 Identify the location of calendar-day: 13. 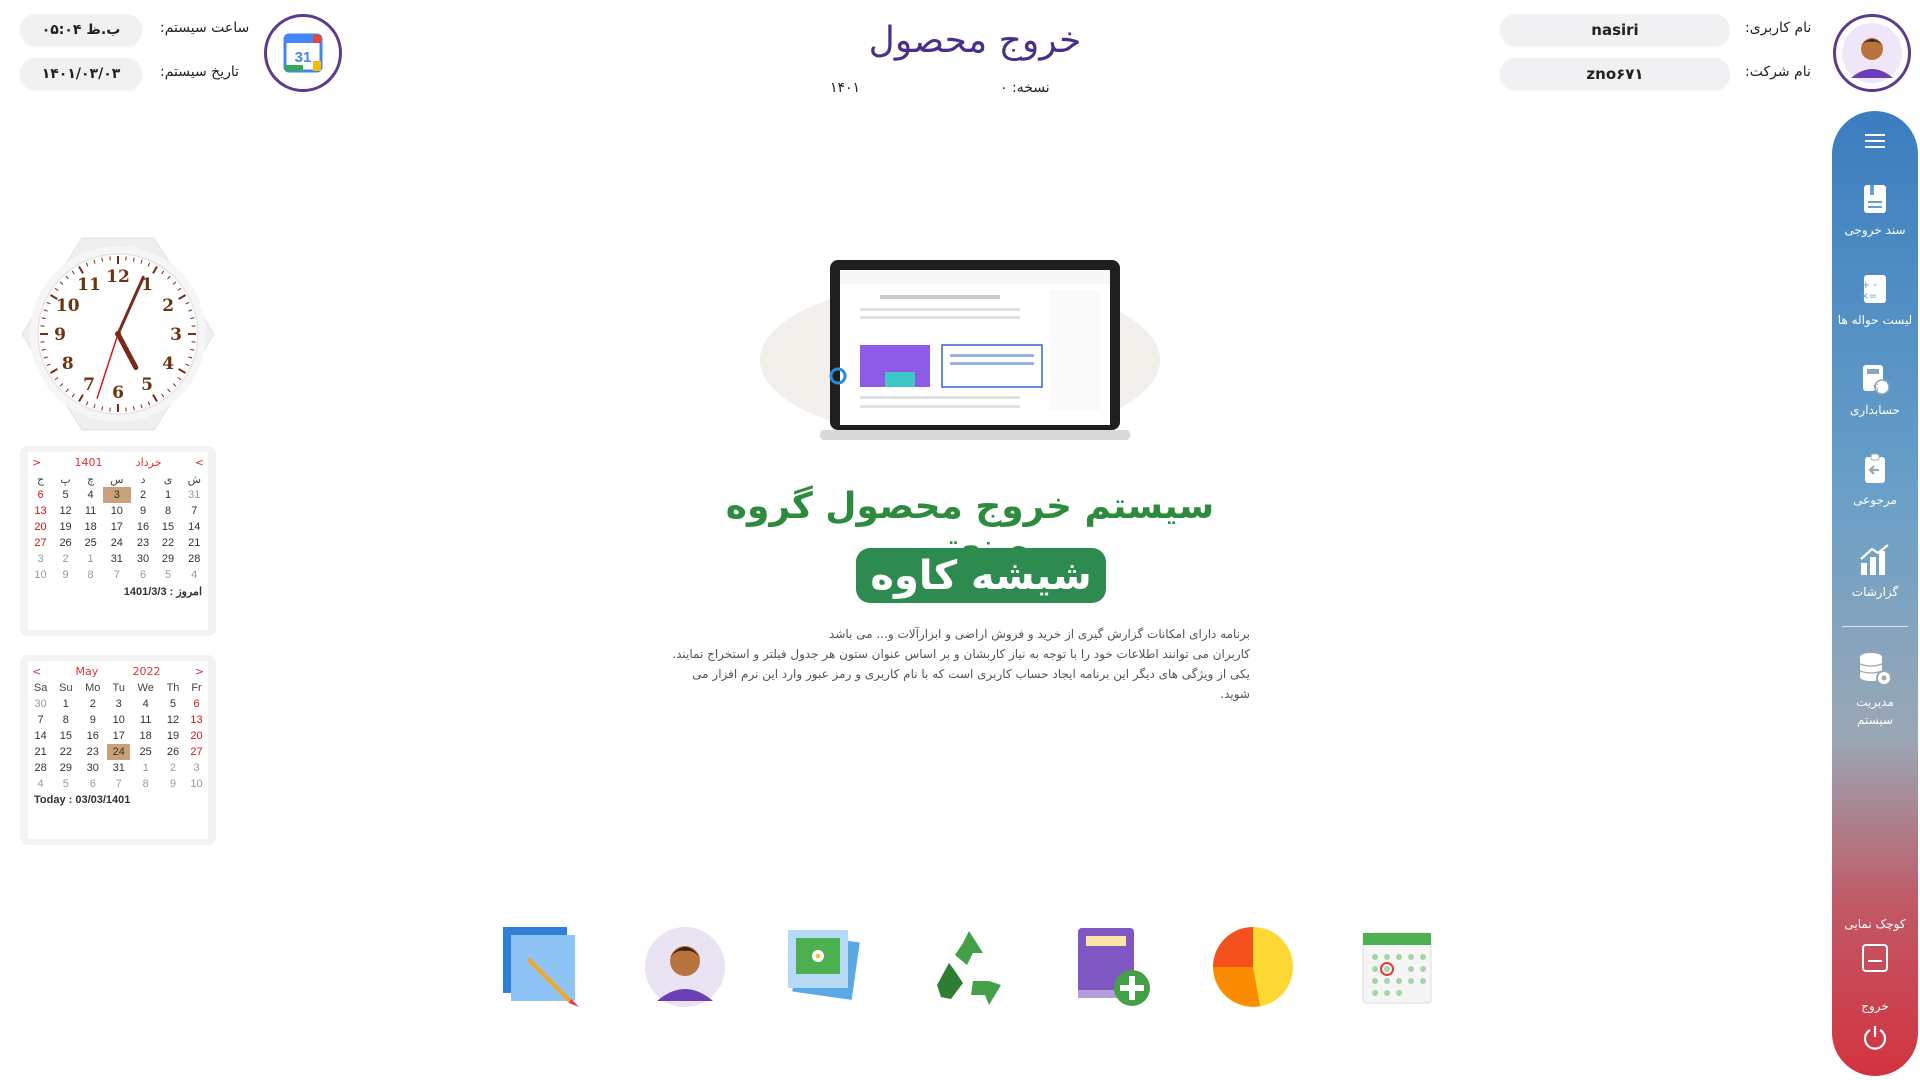
(40, 511).